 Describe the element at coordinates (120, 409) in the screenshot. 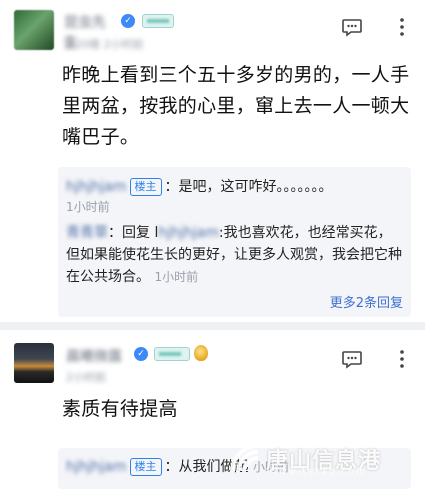

I see `comment-text: 素质有待提高` at that location.